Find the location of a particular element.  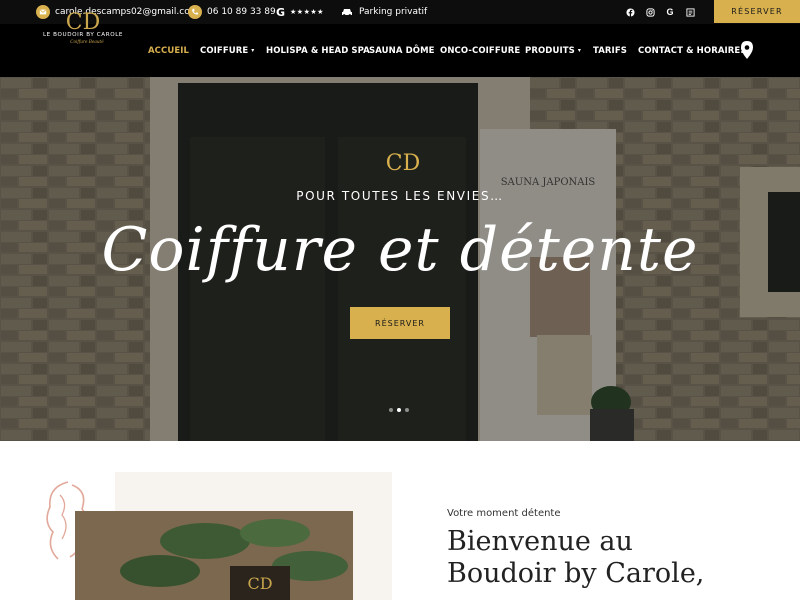

nav-tarifs: TARIFS is located at coordinates (610, 50).